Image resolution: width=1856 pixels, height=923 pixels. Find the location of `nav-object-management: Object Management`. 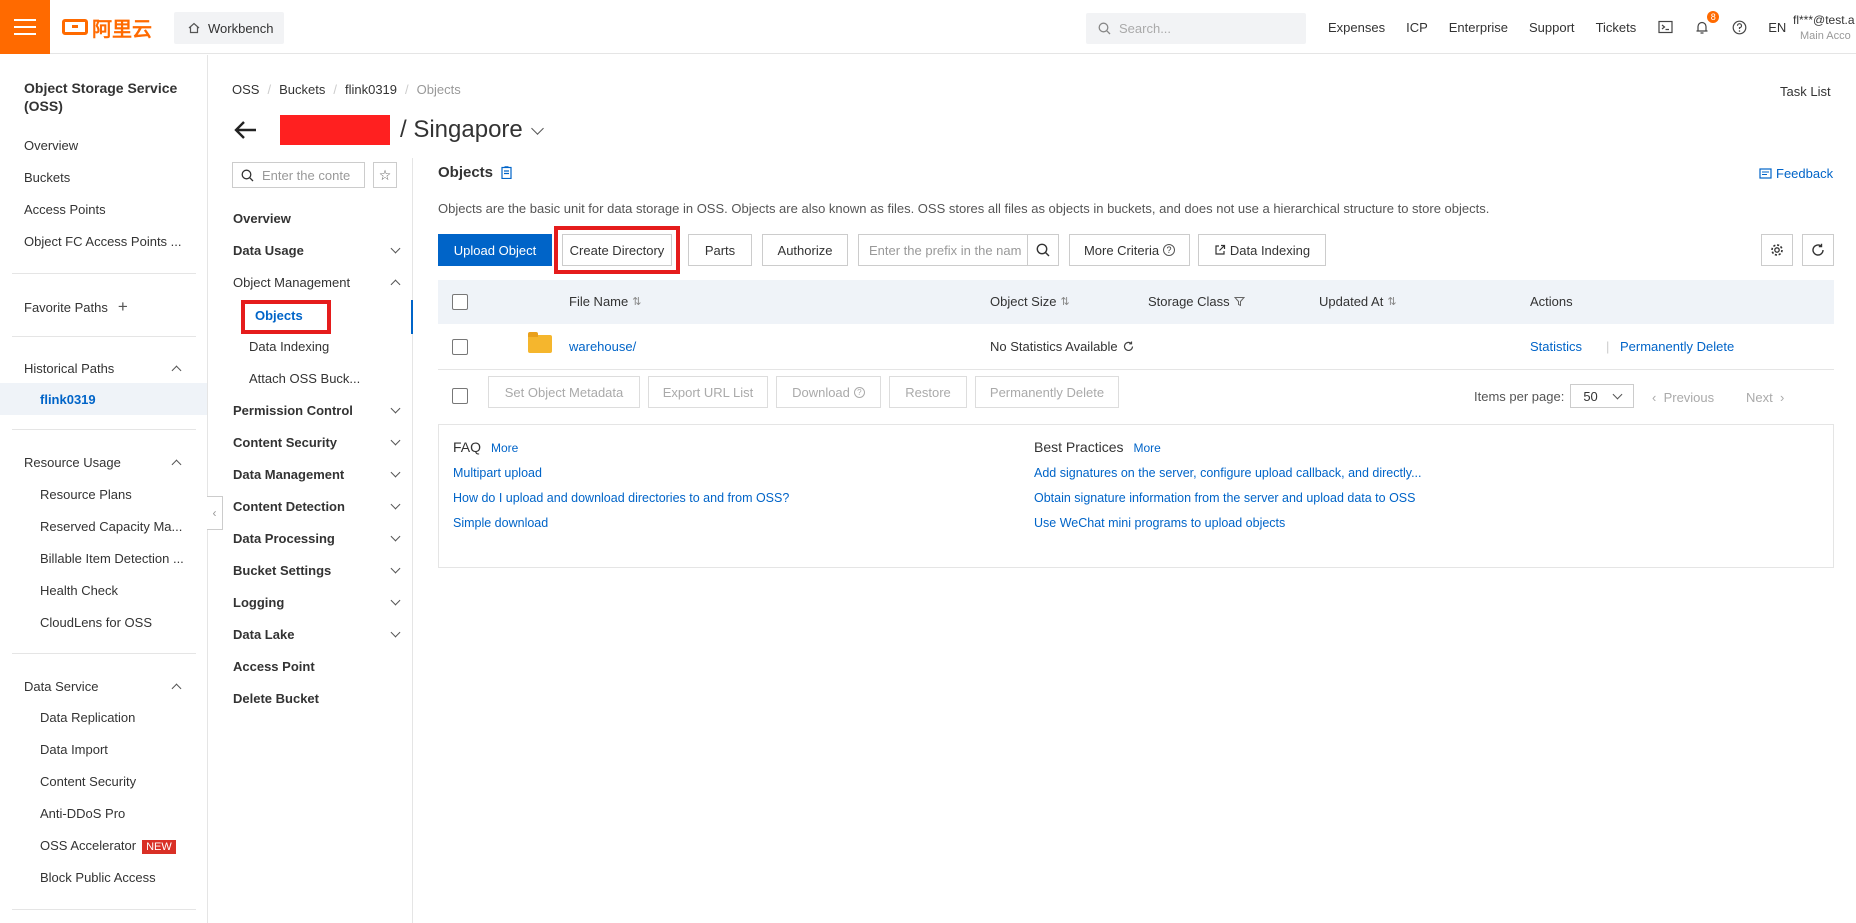

nav-object-management: Object Management is located at coordinates (318, 282).